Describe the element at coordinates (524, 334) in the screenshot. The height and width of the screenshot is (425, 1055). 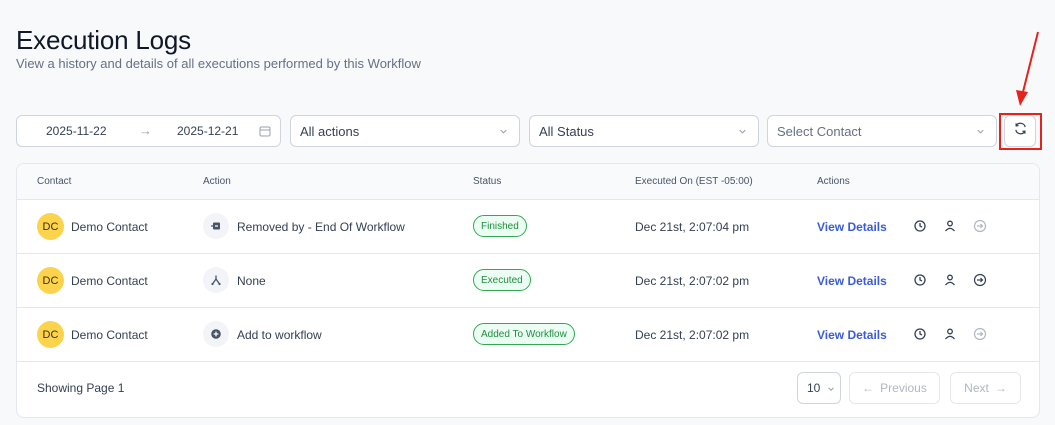
I see `status-badge: Added To Workflow` at that location.